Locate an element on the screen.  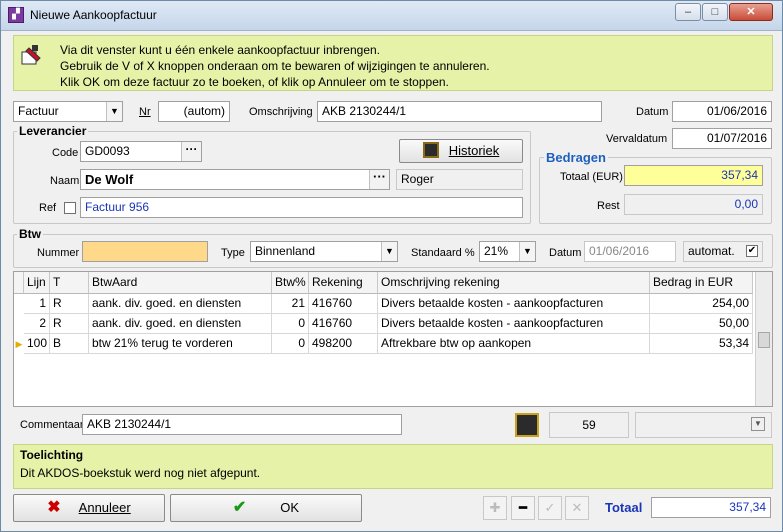
expand-box: ▼ is located at coordinates (703, 425).